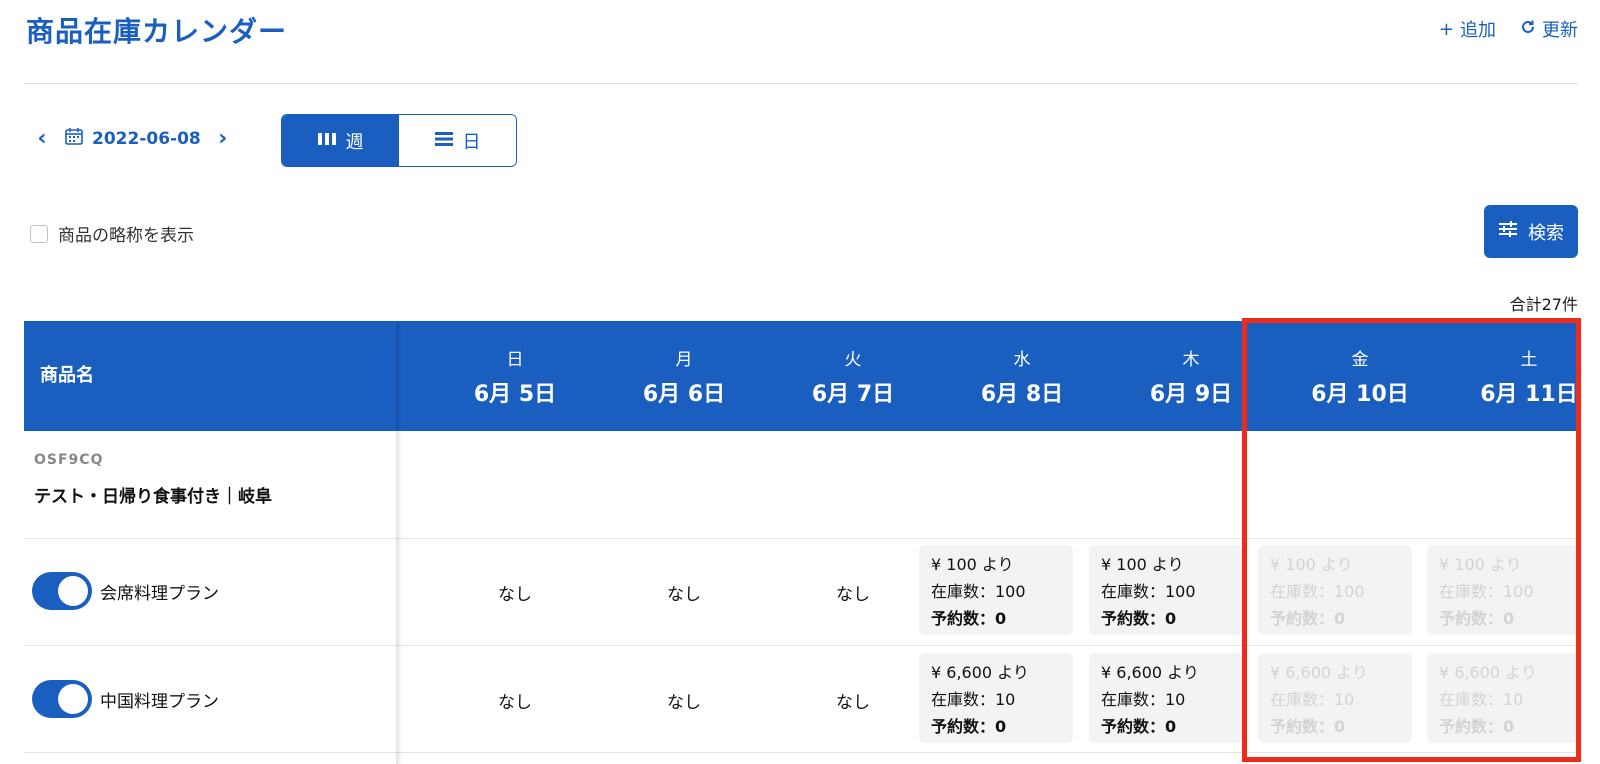 Image resolution: width=1600 pixels, height=764 pixels. Describe the element at coordinates (1522, 376) in the screenshot. I see `day-header-sat: 土 6月 11日` at that location.